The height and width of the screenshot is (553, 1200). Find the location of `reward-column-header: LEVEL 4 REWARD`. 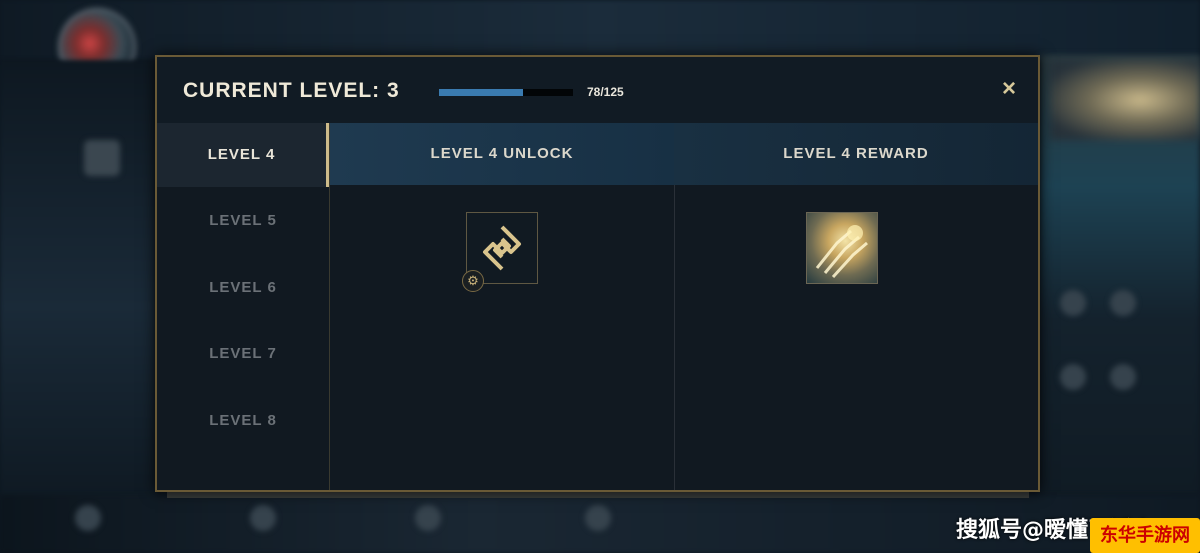

reward-column-header: LEVEL 4 REWARD is located at coordinates (856, 154).